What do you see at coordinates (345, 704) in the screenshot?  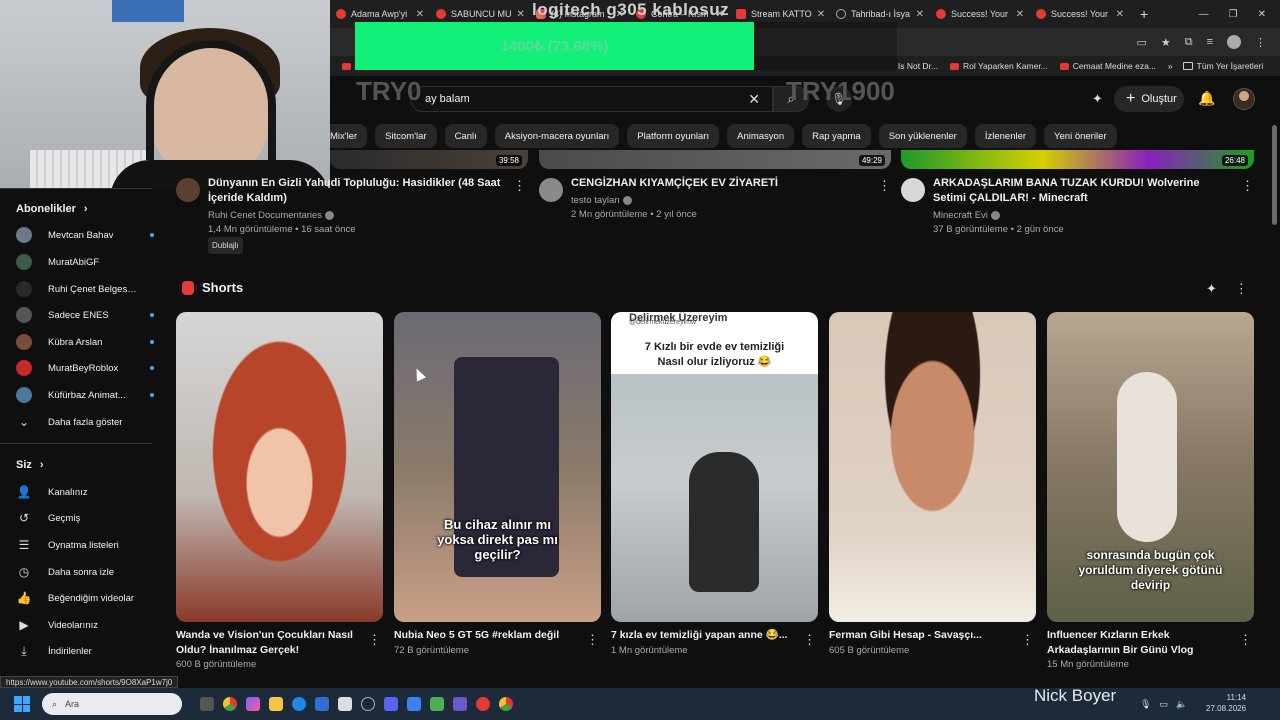 I see `xbox-icon` at bounding box center [345, 704].